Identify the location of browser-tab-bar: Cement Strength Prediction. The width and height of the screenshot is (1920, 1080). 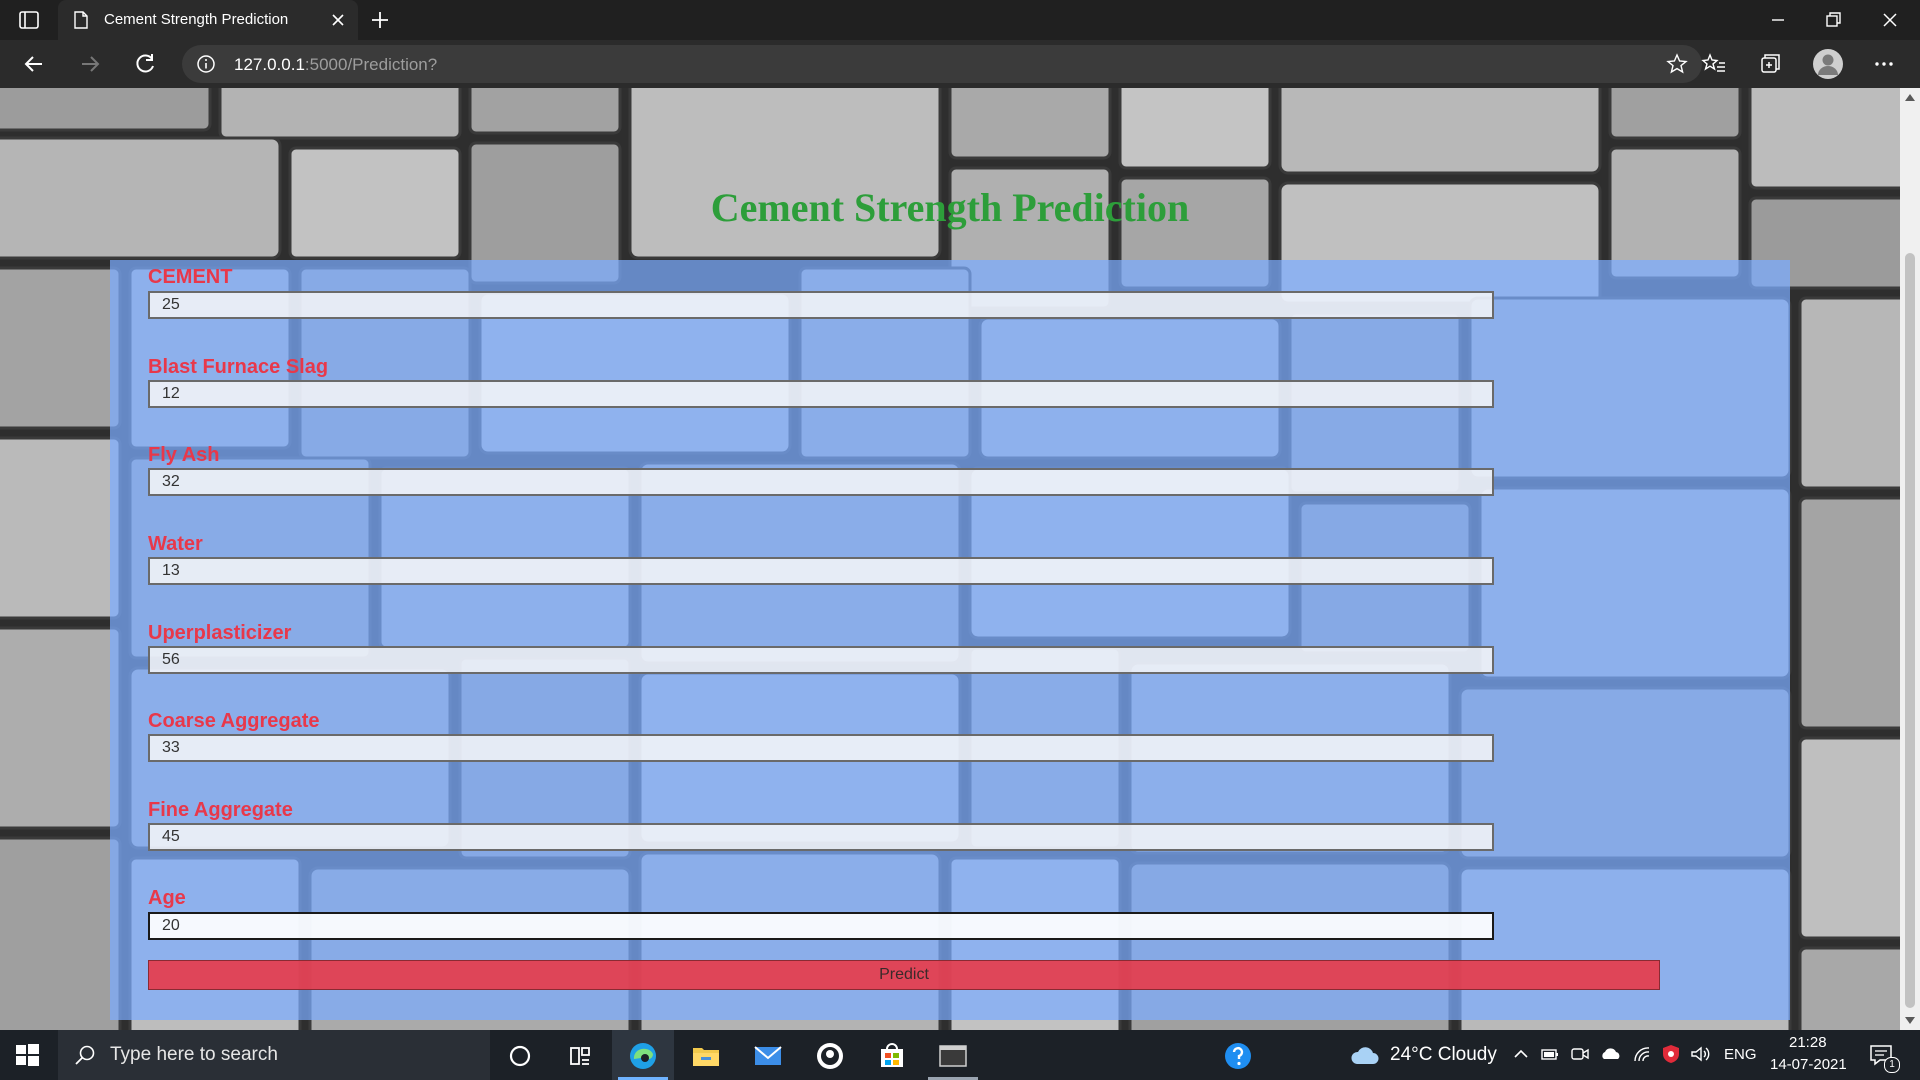
(960, 20).